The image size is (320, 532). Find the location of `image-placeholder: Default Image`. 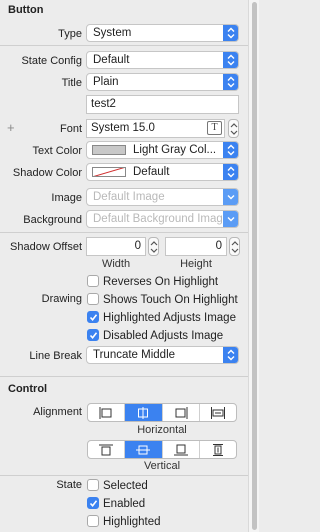

image-placeholder: Default Image is located at coordinates (129, 197).